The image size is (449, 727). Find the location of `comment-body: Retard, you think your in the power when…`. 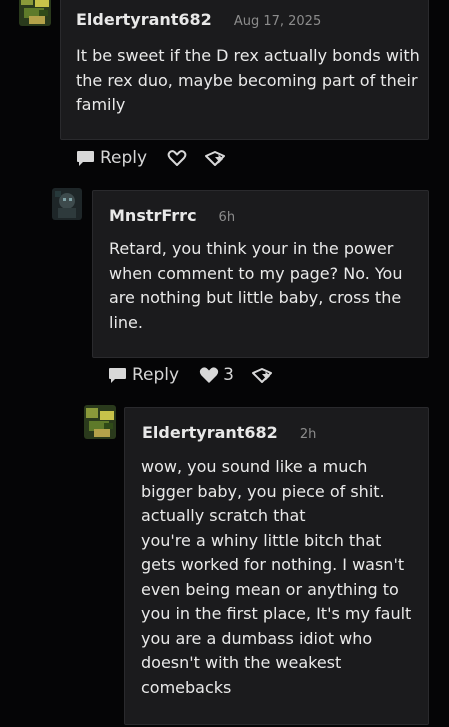

comment-body: Retard, you think your in the power when… is located at coordinates (255, 286).